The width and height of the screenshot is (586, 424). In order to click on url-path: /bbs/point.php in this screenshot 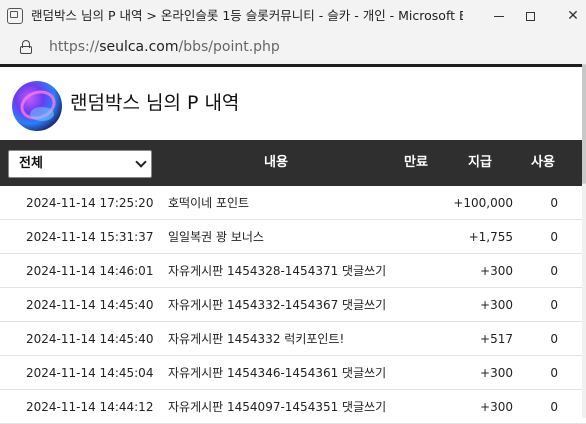, I will do `click(229, 47)`.